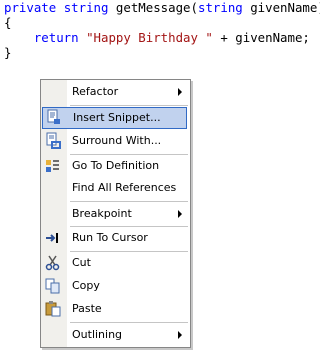 The image size is (320, 357). I want to click on menu-item-label: Paste, so click(87, 308).